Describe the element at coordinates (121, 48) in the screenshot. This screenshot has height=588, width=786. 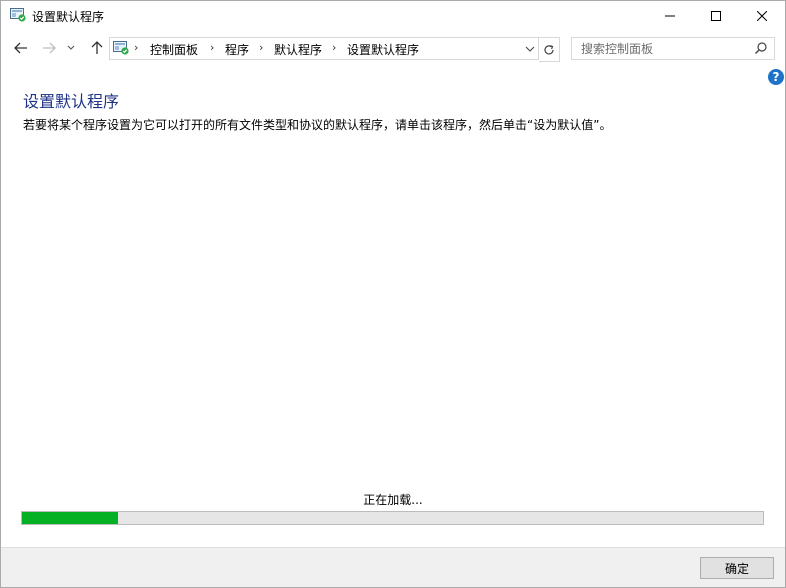
I see `control-panel-icon` at that location.